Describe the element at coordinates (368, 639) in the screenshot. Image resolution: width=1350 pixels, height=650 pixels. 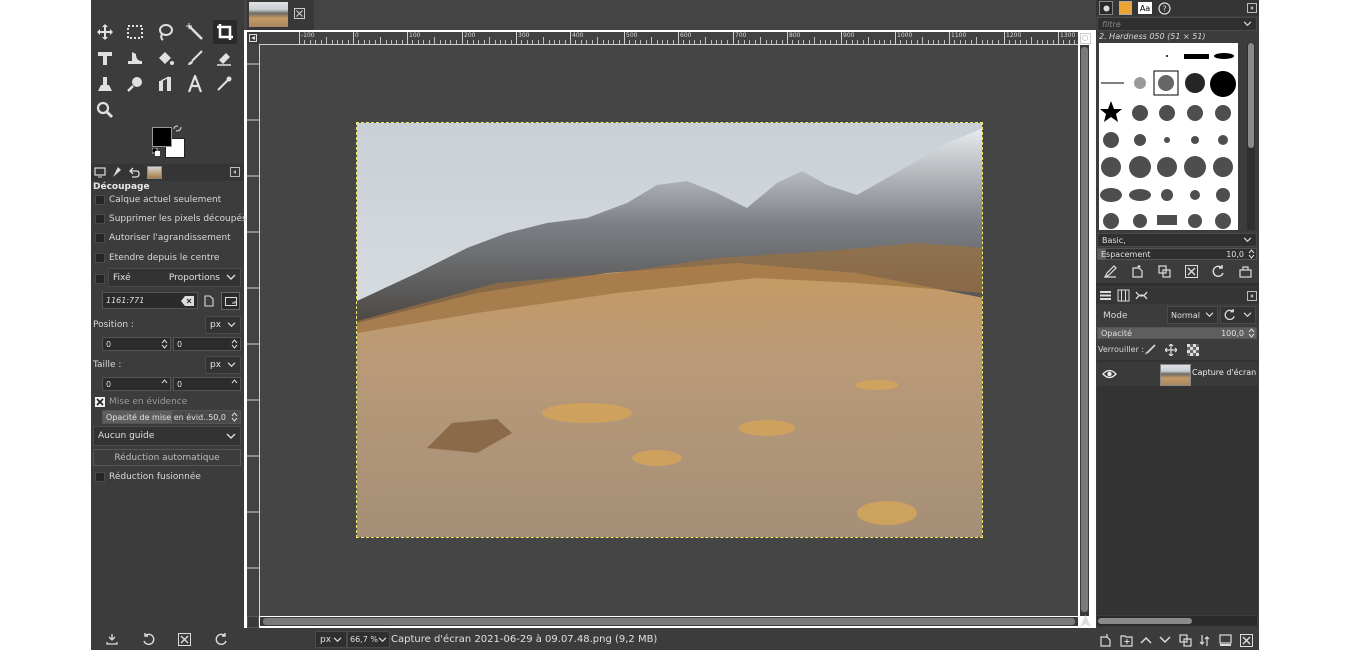
I see `zoom-dropdown: 66,7 %` at that location.